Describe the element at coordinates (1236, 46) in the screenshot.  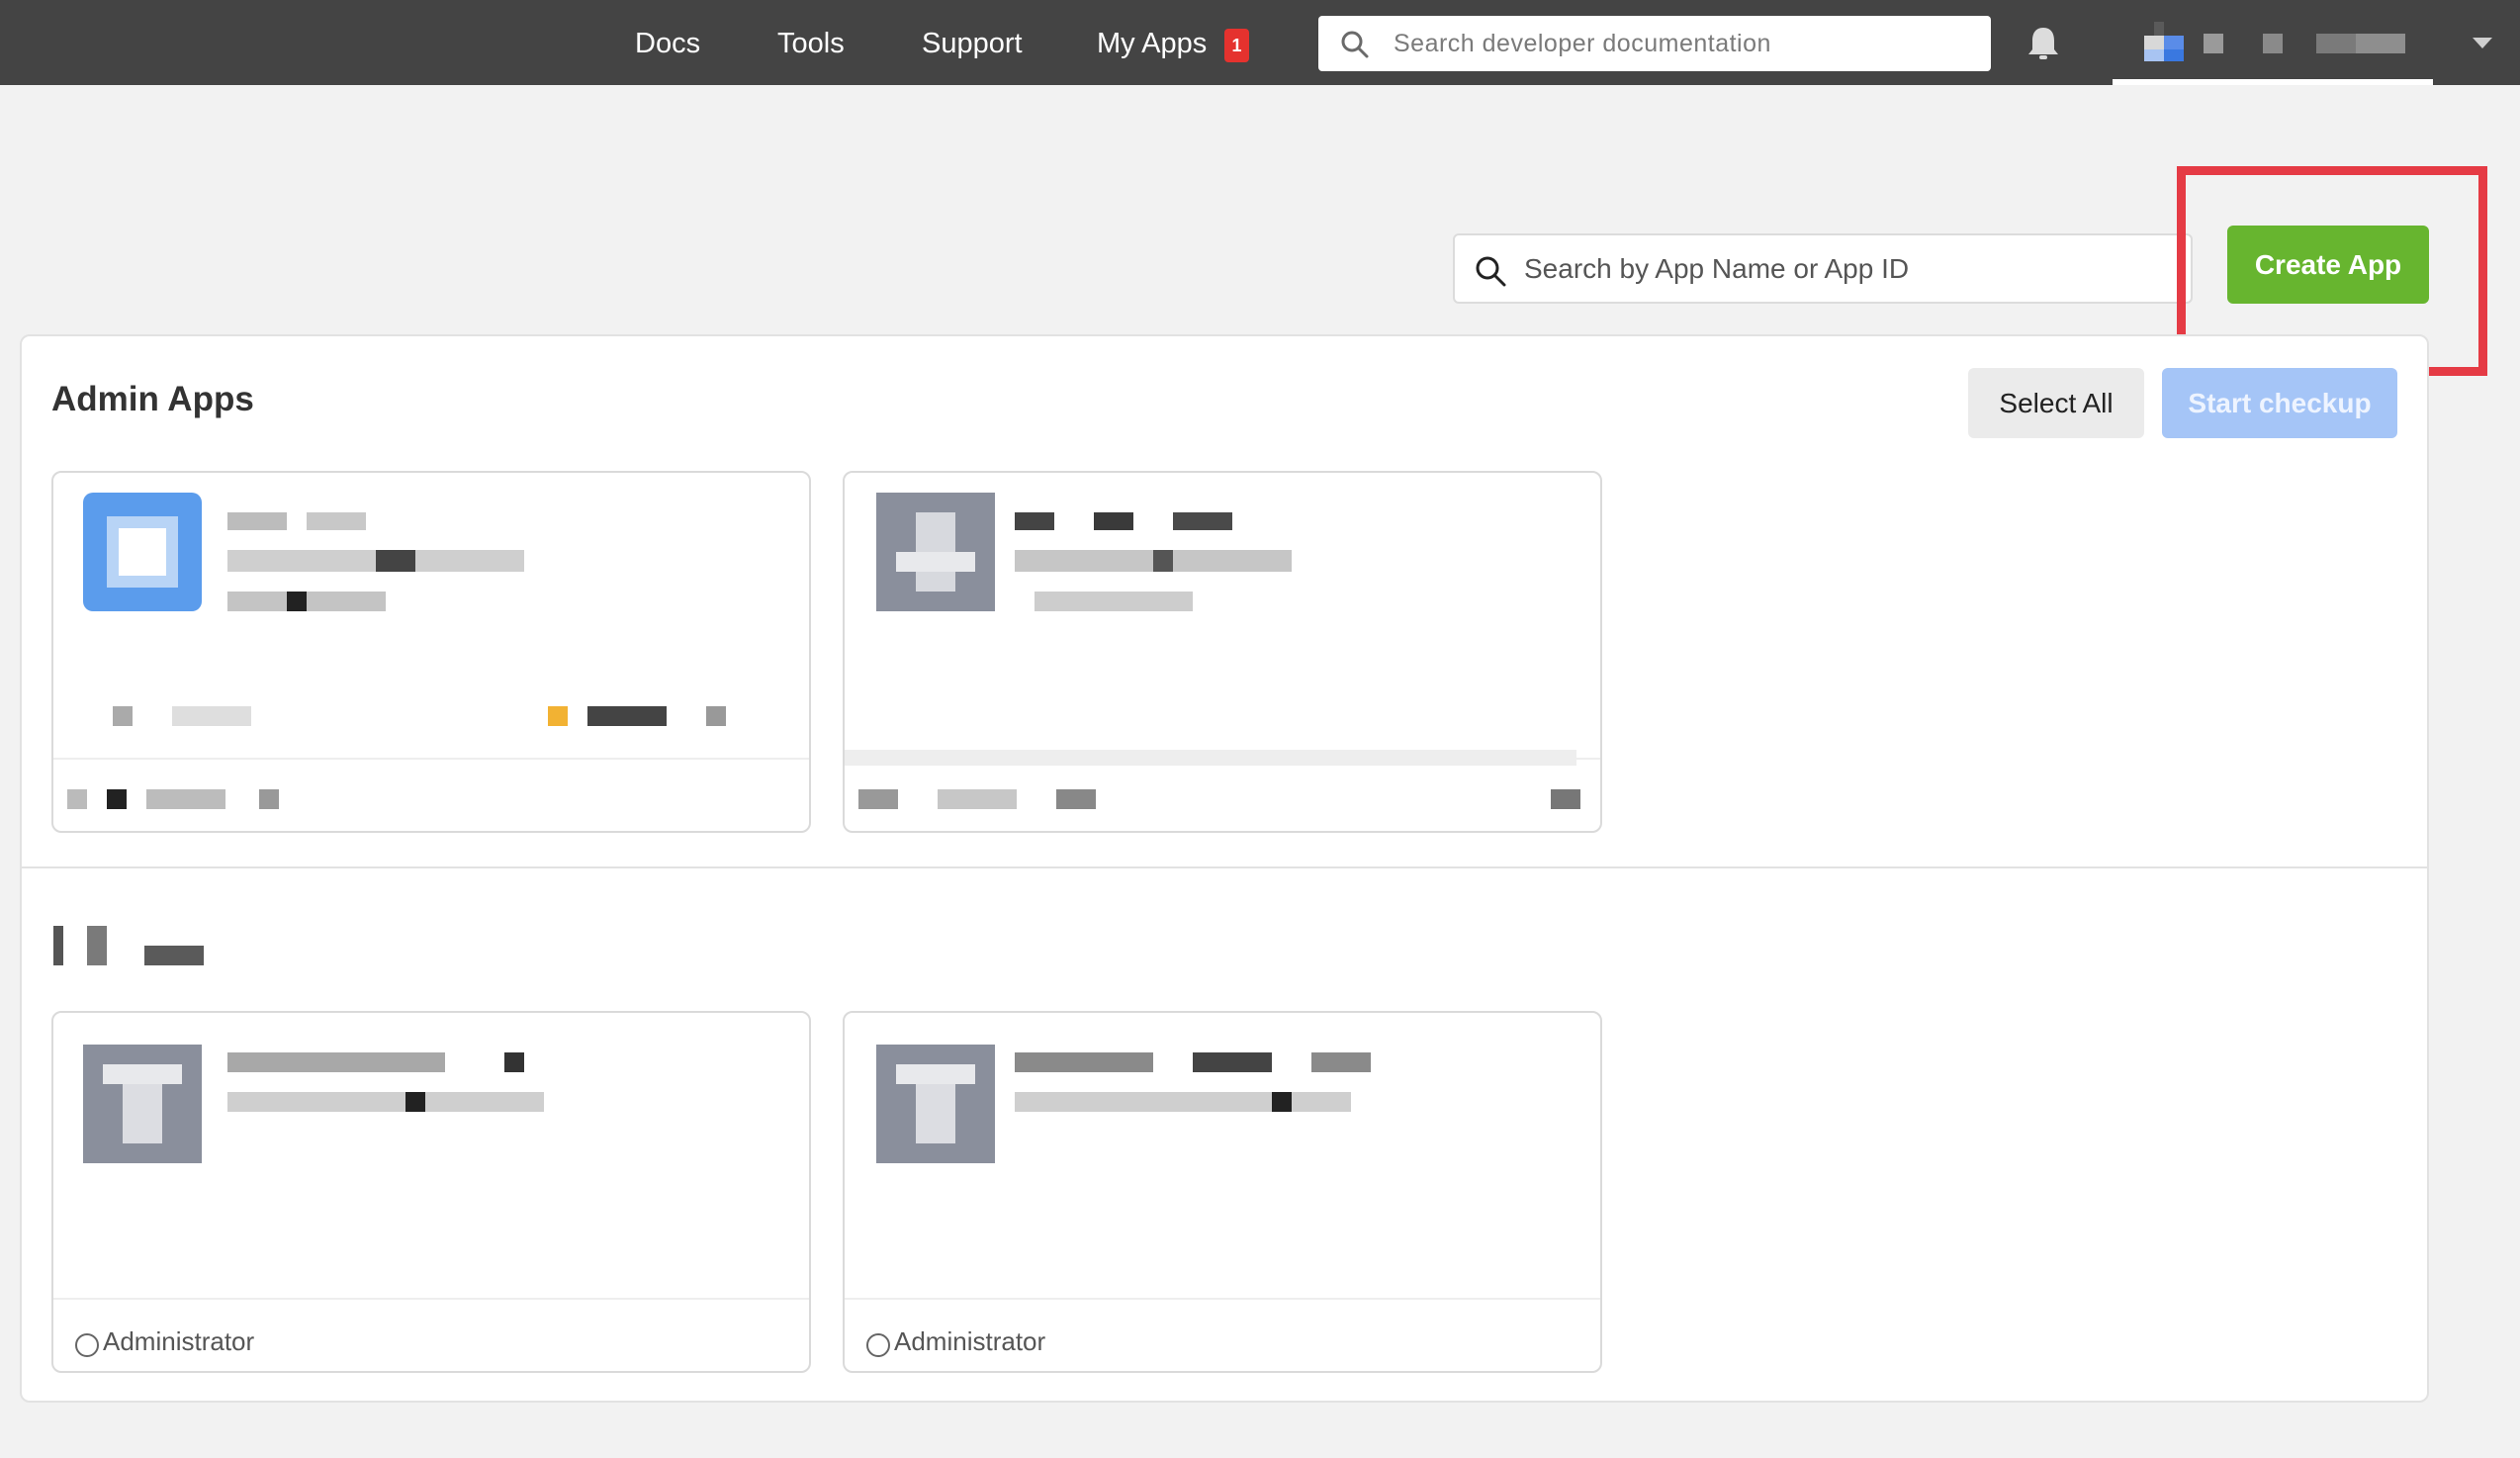
I see `my-apps-notification-badge: 1` at that location.